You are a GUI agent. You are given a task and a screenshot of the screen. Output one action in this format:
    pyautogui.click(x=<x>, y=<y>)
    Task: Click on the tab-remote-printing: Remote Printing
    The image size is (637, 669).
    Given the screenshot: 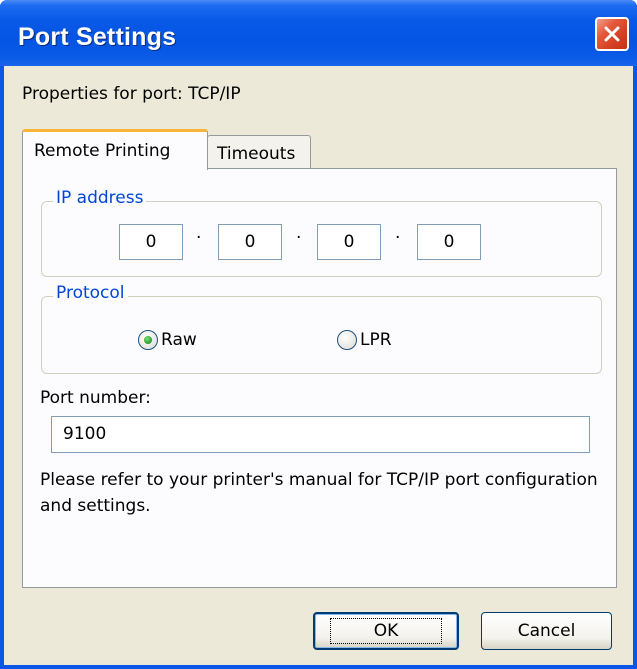 What is the action you would take?
    pyautogui.click(x=115, y=149)
    